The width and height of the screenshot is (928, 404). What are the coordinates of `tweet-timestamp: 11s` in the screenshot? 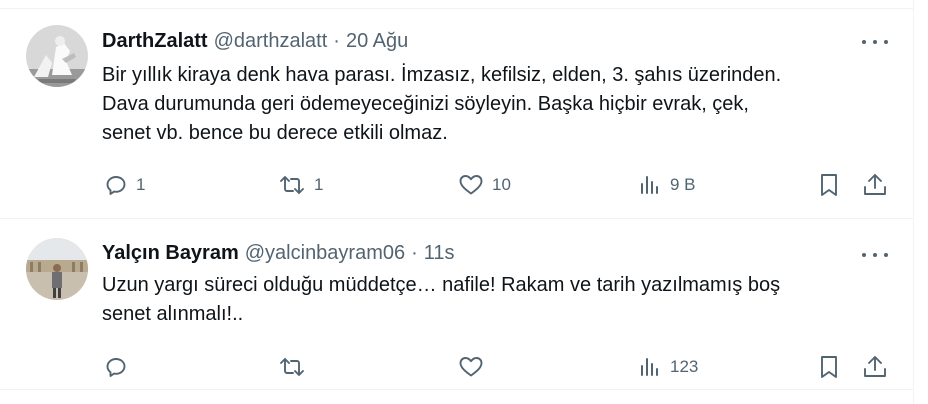 It's located at (439, 253).